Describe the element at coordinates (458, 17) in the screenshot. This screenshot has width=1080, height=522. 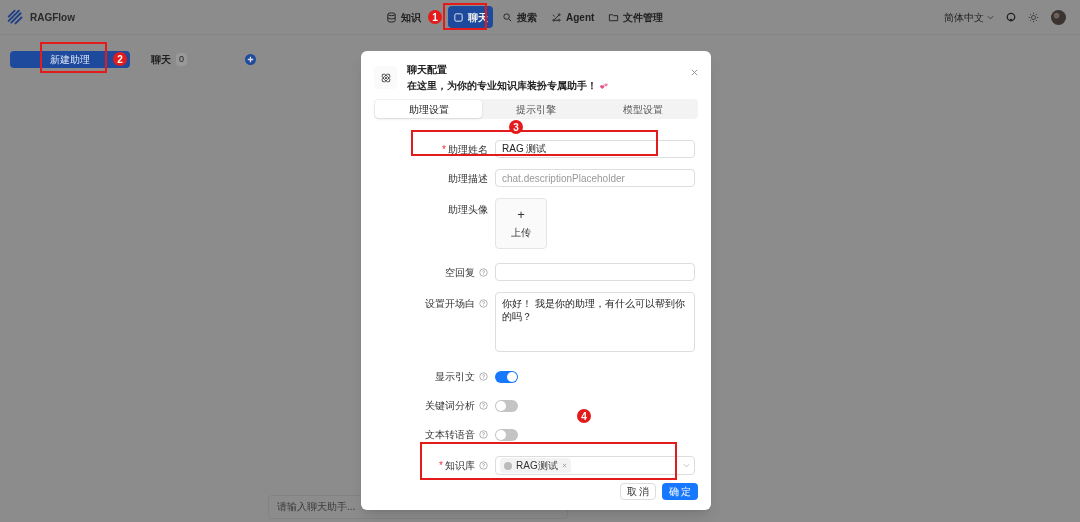
I see `chat-icon` at that location.